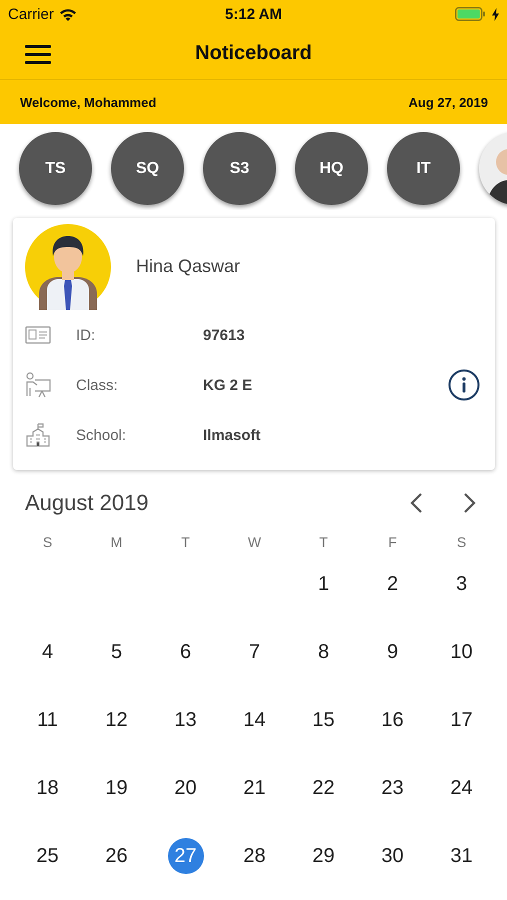 The height and width of the screenshot is (900, 507). Describe the element at coordinates (448, 102) in the screenshot. I see `date-text: Aug 27, 2019` at that location.